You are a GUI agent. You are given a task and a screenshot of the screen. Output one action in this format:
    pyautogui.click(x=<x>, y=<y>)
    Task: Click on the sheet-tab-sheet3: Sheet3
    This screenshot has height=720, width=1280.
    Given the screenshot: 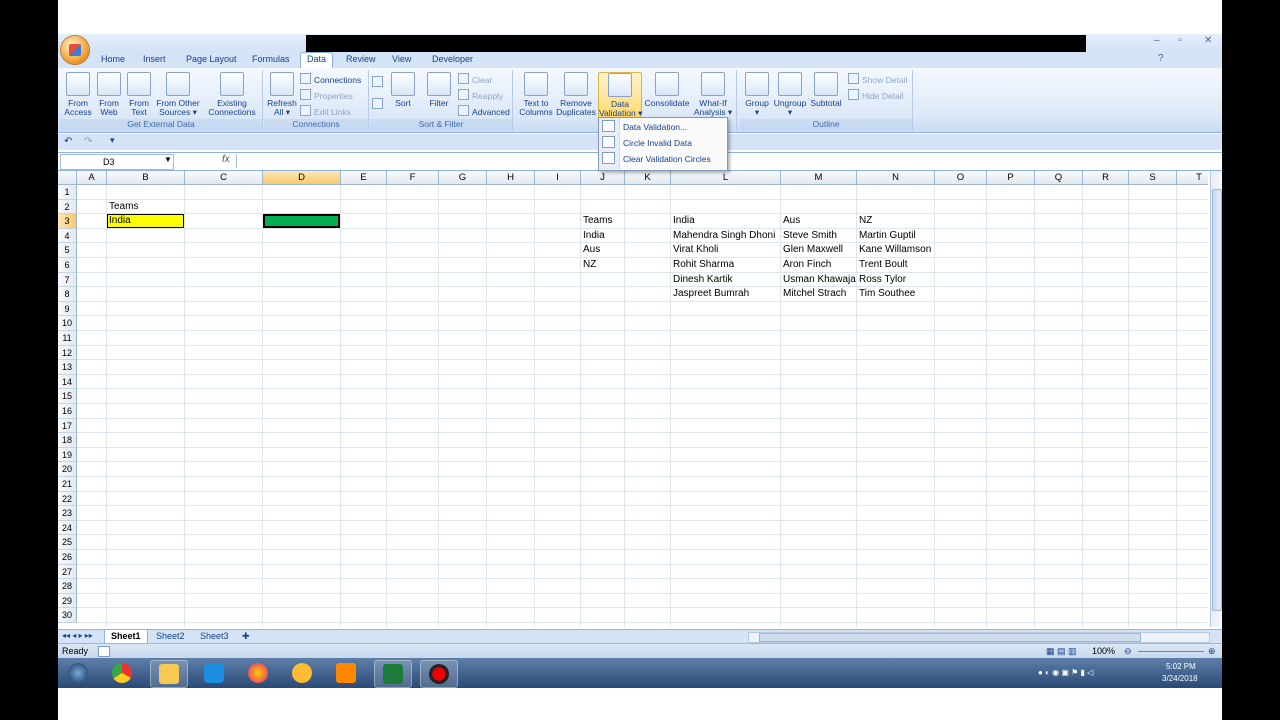 What is the action you would take?
    pyautogui.click(x=214, y=636)
    